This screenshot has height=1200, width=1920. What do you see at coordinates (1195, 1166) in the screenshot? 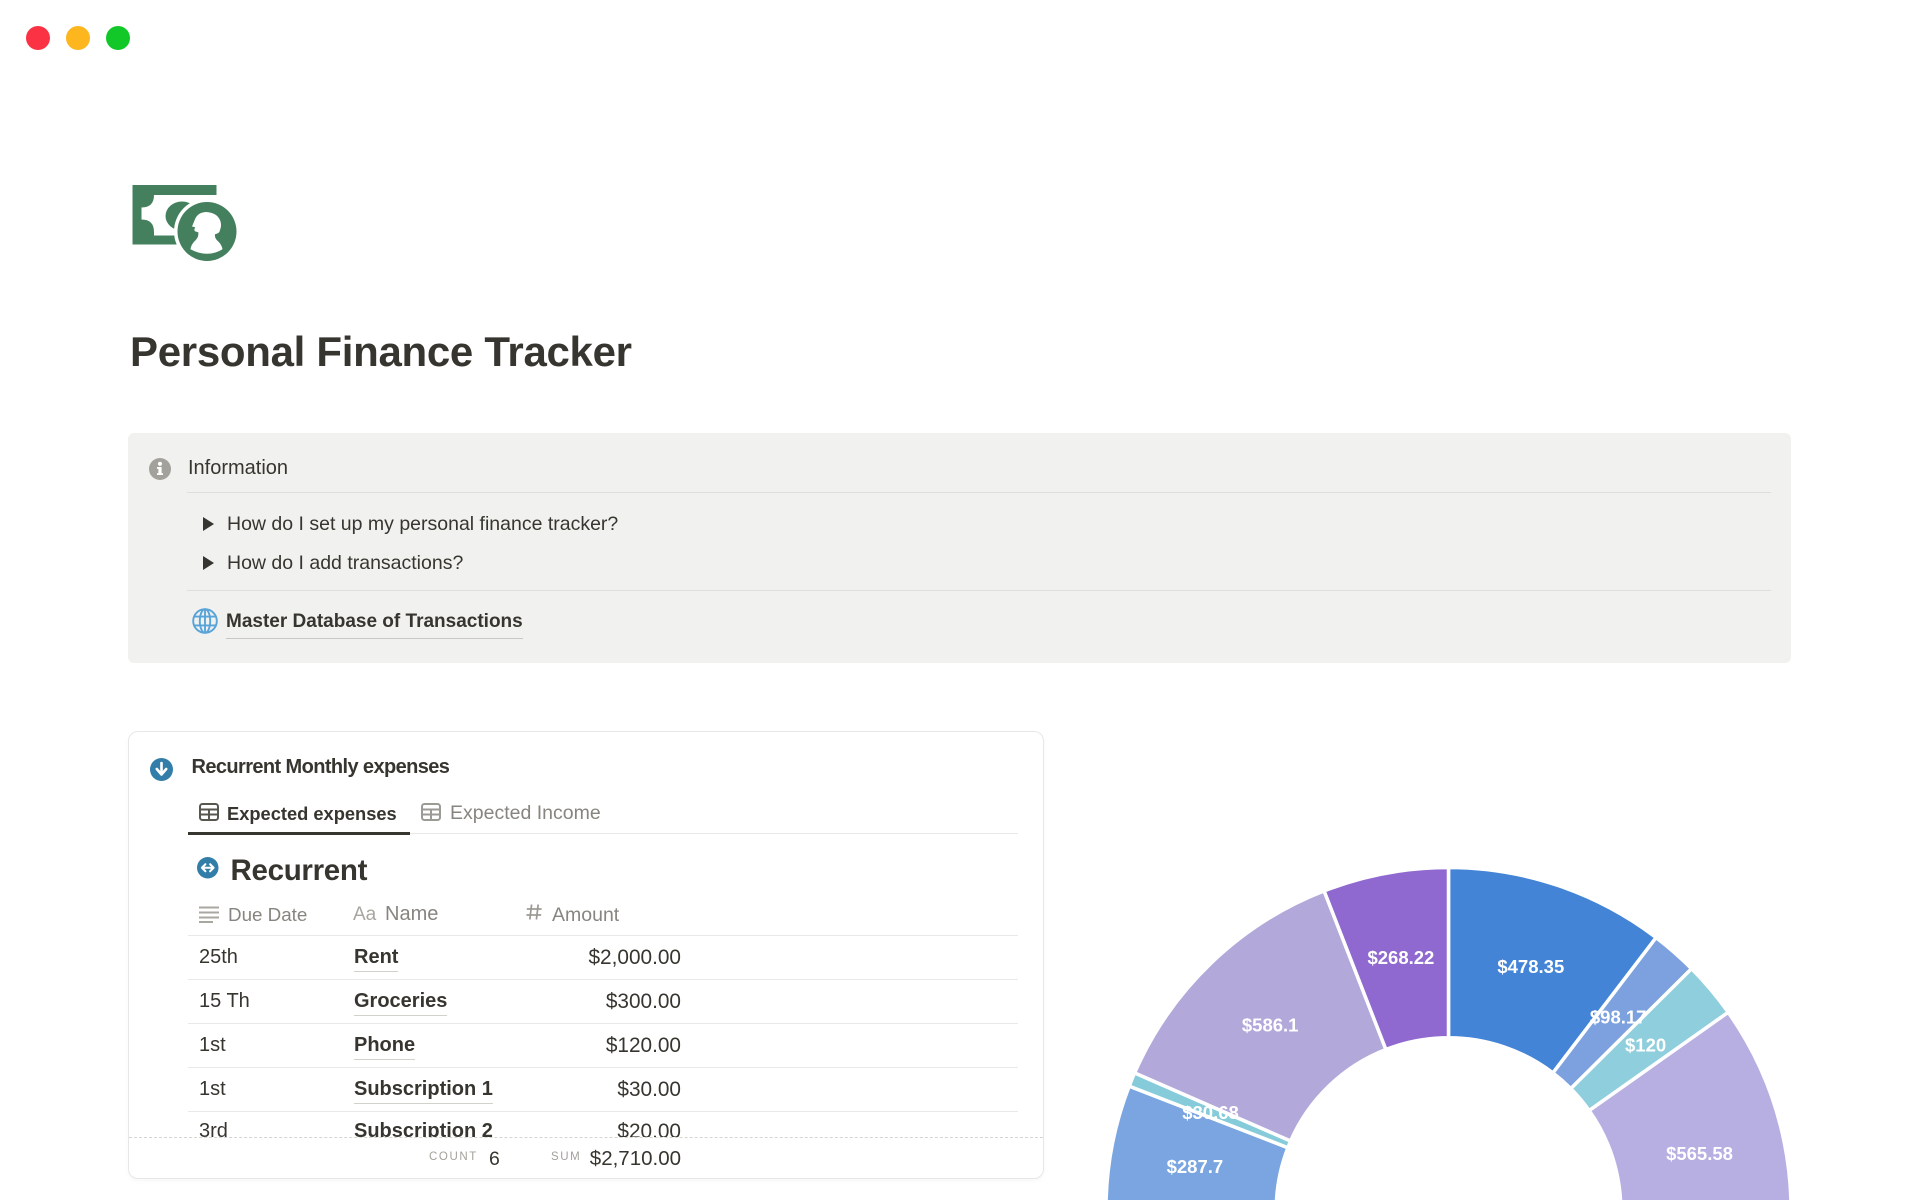
I see `svg-text: $287.7` at bounding box center [1195, 1166].